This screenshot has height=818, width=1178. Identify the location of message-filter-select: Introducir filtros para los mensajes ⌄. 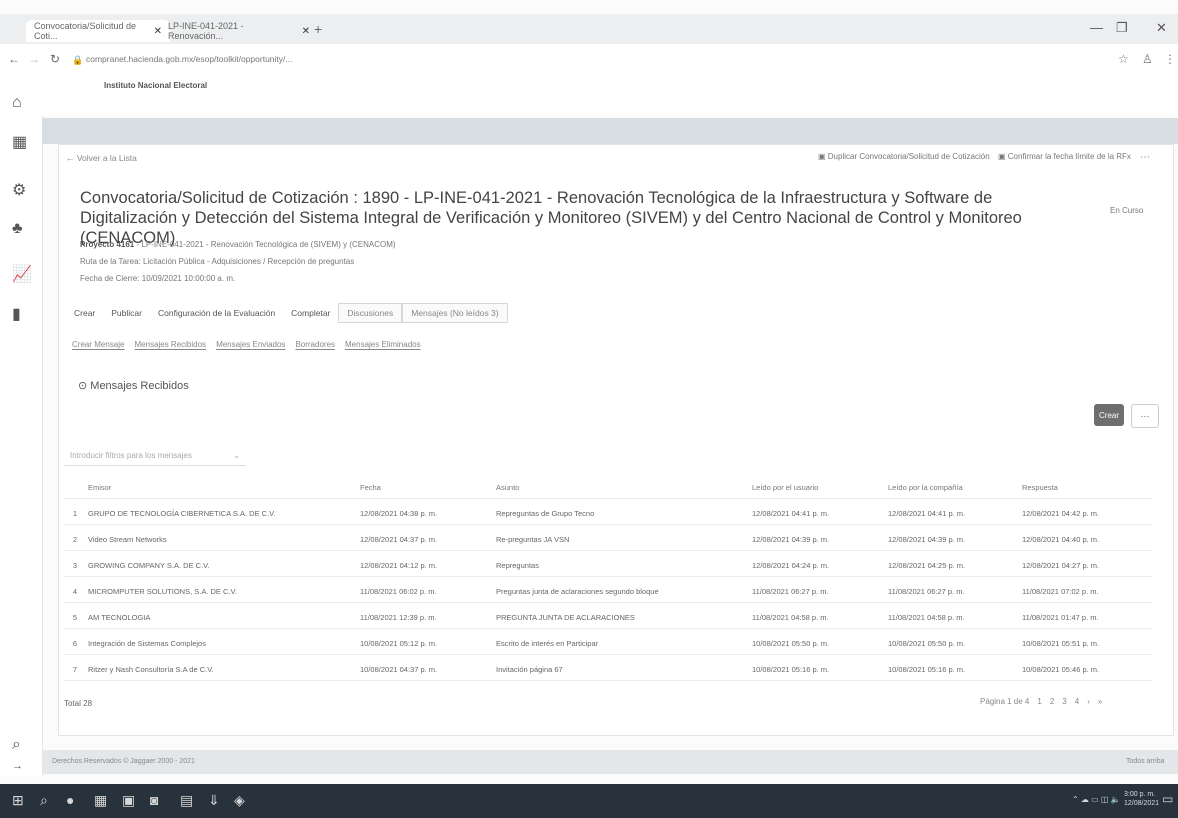
(155, 456).